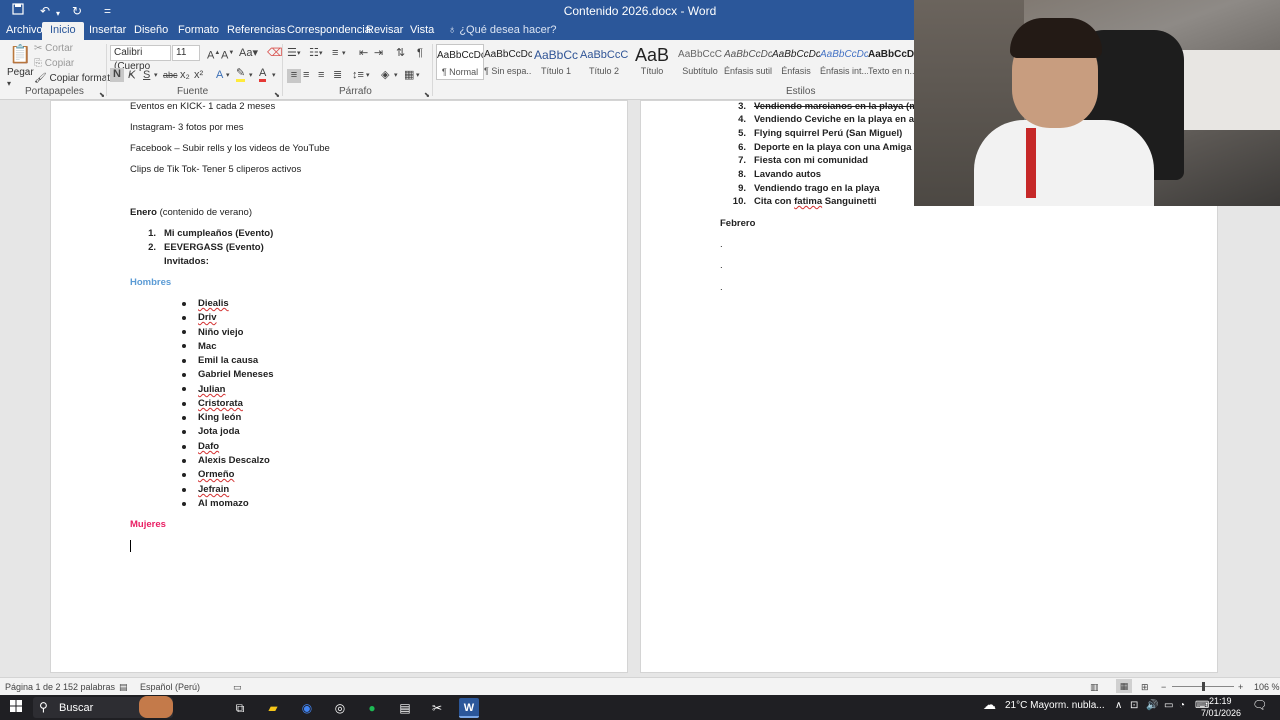  I want to click on volume-icon: 🔊, so click(1152, 705).